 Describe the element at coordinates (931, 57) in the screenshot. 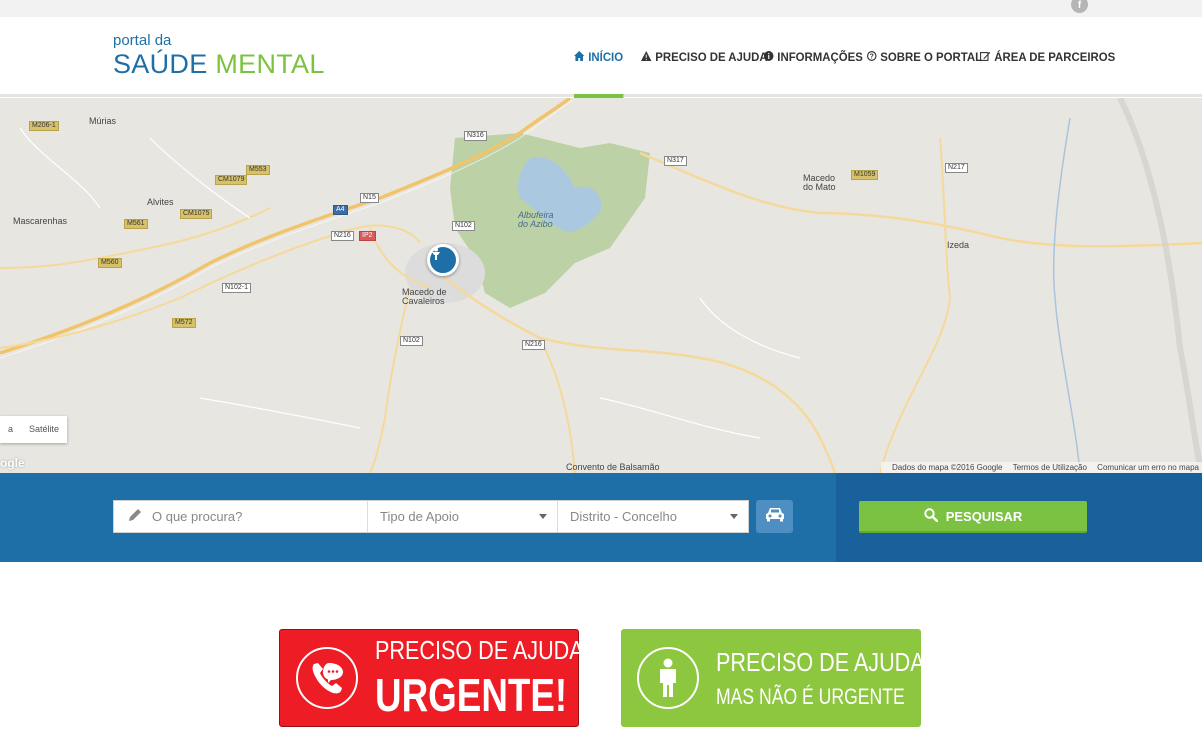

I see `nav-label: SOBRE O PORTAL` at that location.